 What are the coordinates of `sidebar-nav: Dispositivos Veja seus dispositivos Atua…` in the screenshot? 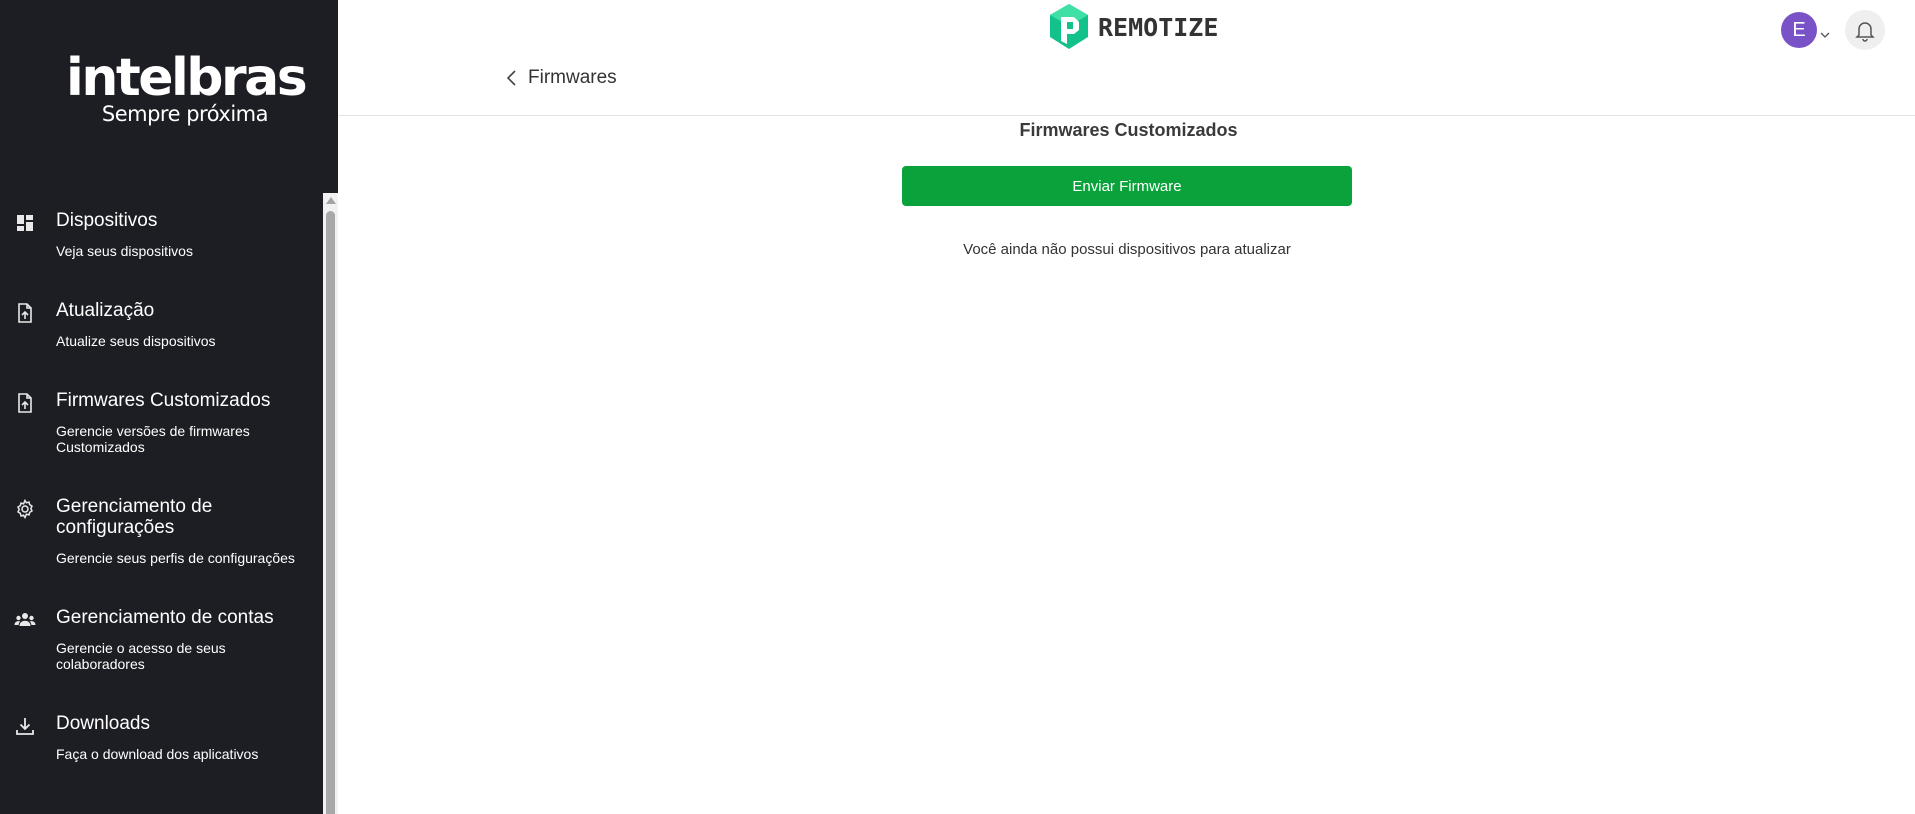 It's located at (160, 486).